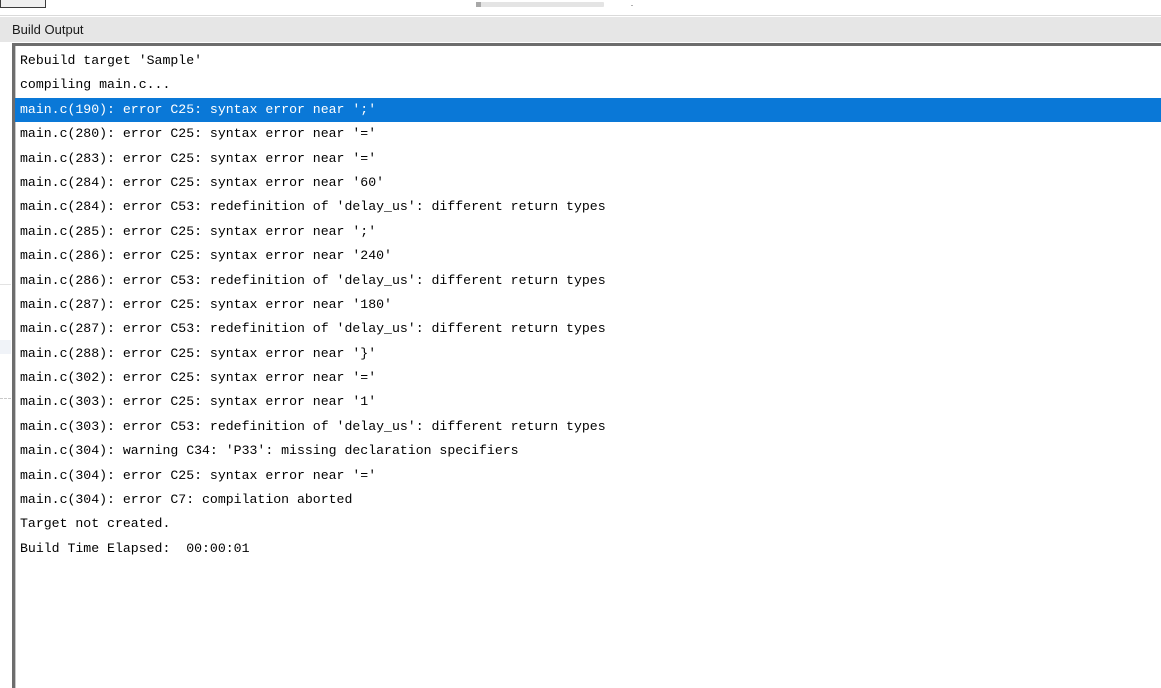  What do you see at coordinates (588, 61) in the screenshot?
I see `output-line: Rebuild target 'Sample'` at bounding box center [588, 61].